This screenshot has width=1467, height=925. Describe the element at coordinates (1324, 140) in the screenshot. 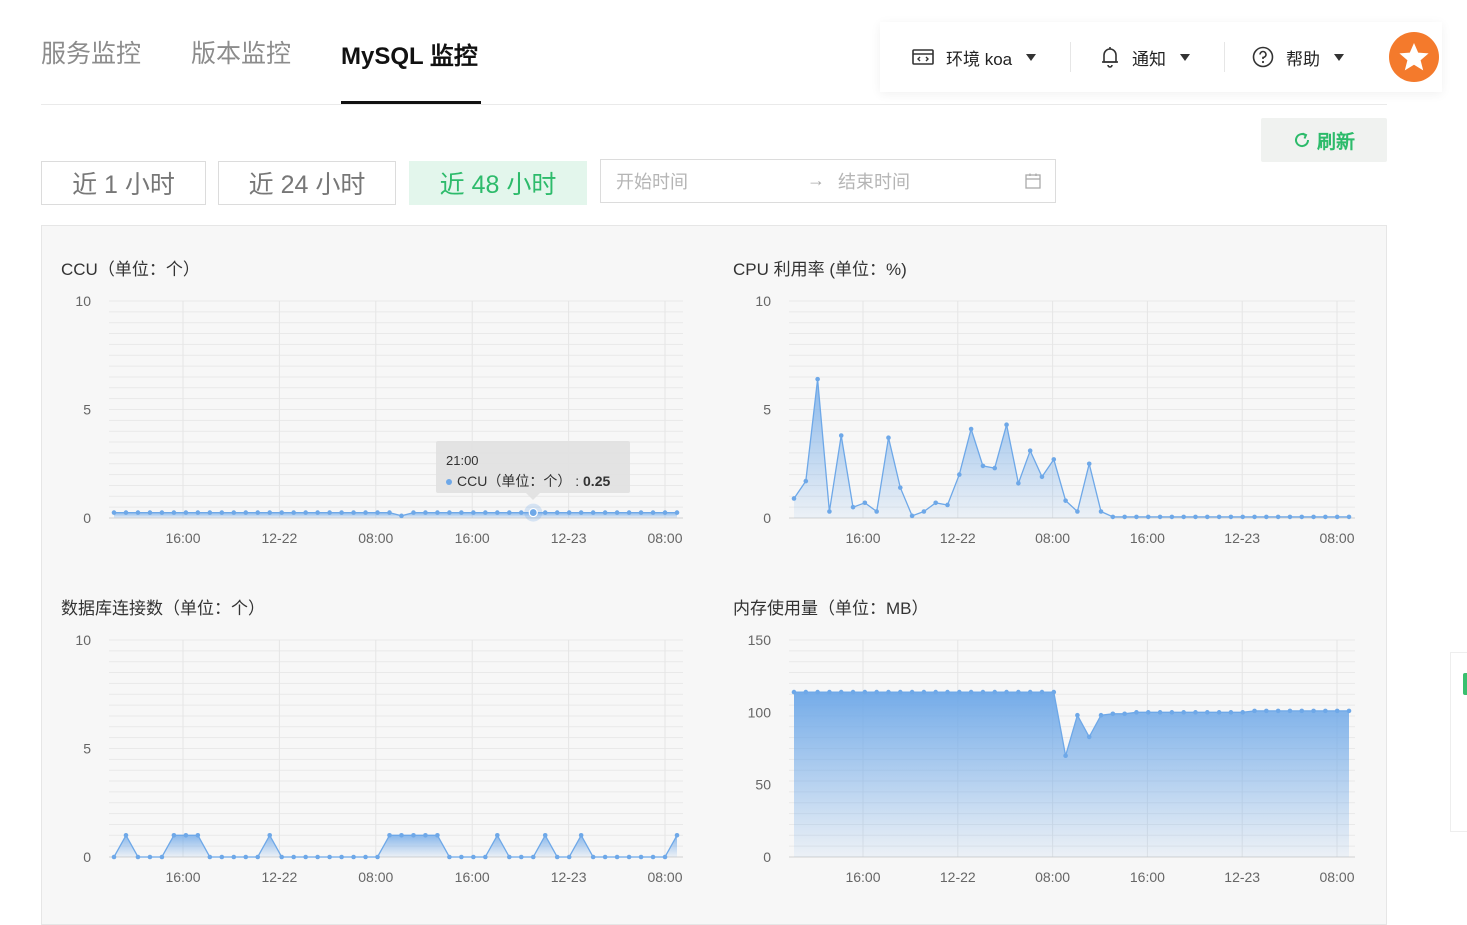

I see `refresh-button: 刷新` at that location.